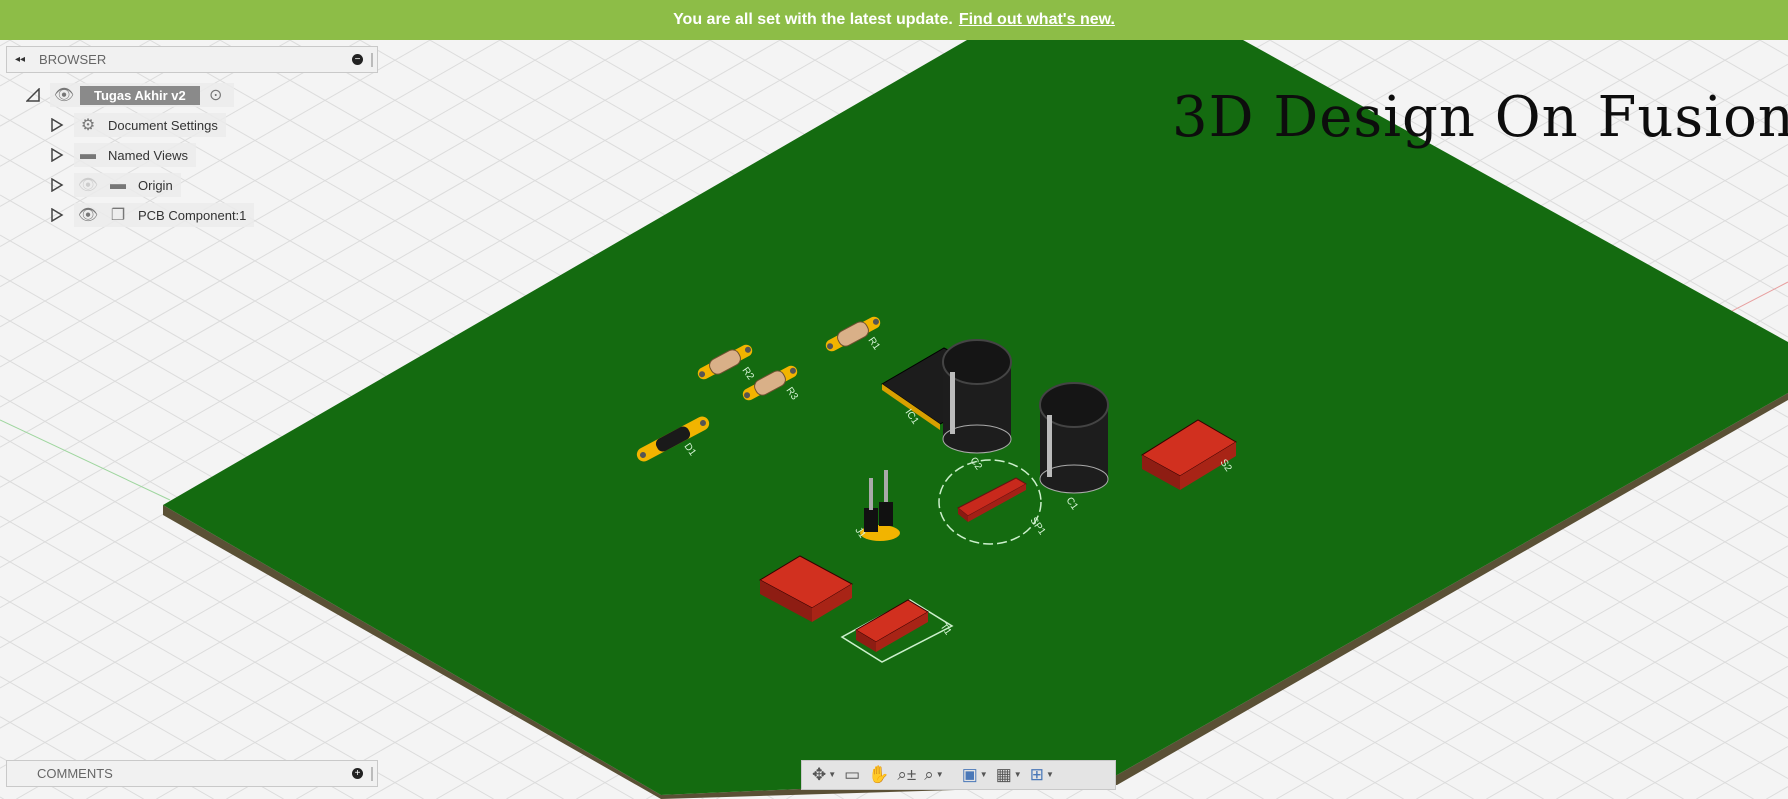 The image size is (1788, 799). Describe the element at coordinates (140, 95) in the screenshot. I see `root-label: Tugas Akhir v2` at that location.